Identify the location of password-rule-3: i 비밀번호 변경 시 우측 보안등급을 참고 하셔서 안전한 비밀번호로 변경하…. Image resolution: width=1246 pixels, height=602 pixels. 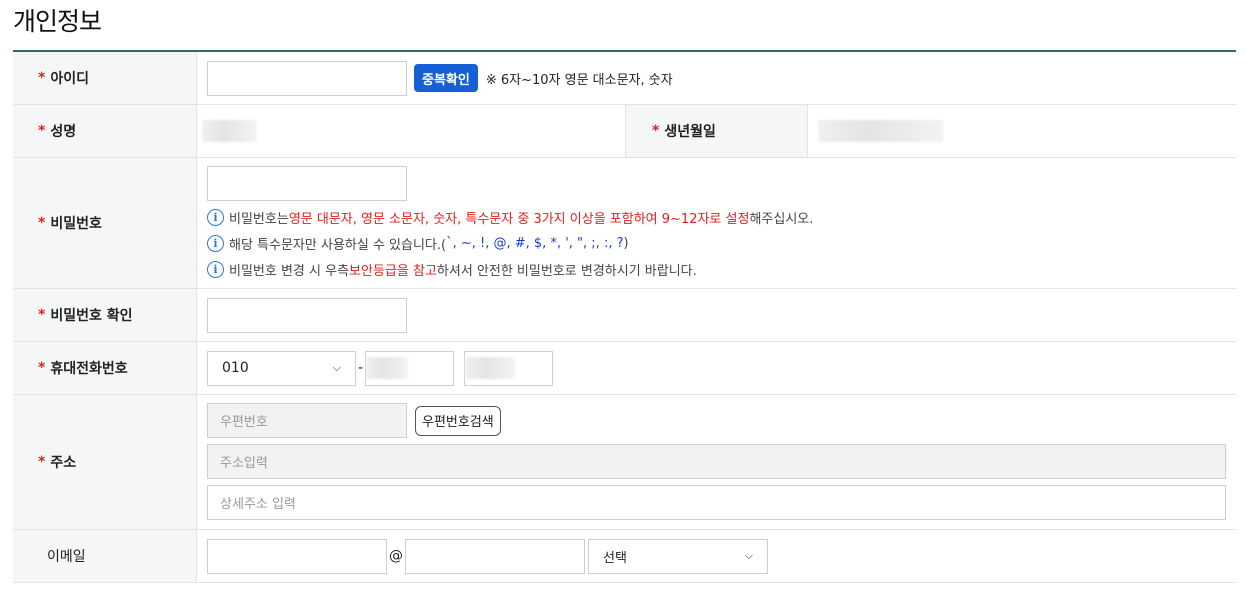
(452, 269).